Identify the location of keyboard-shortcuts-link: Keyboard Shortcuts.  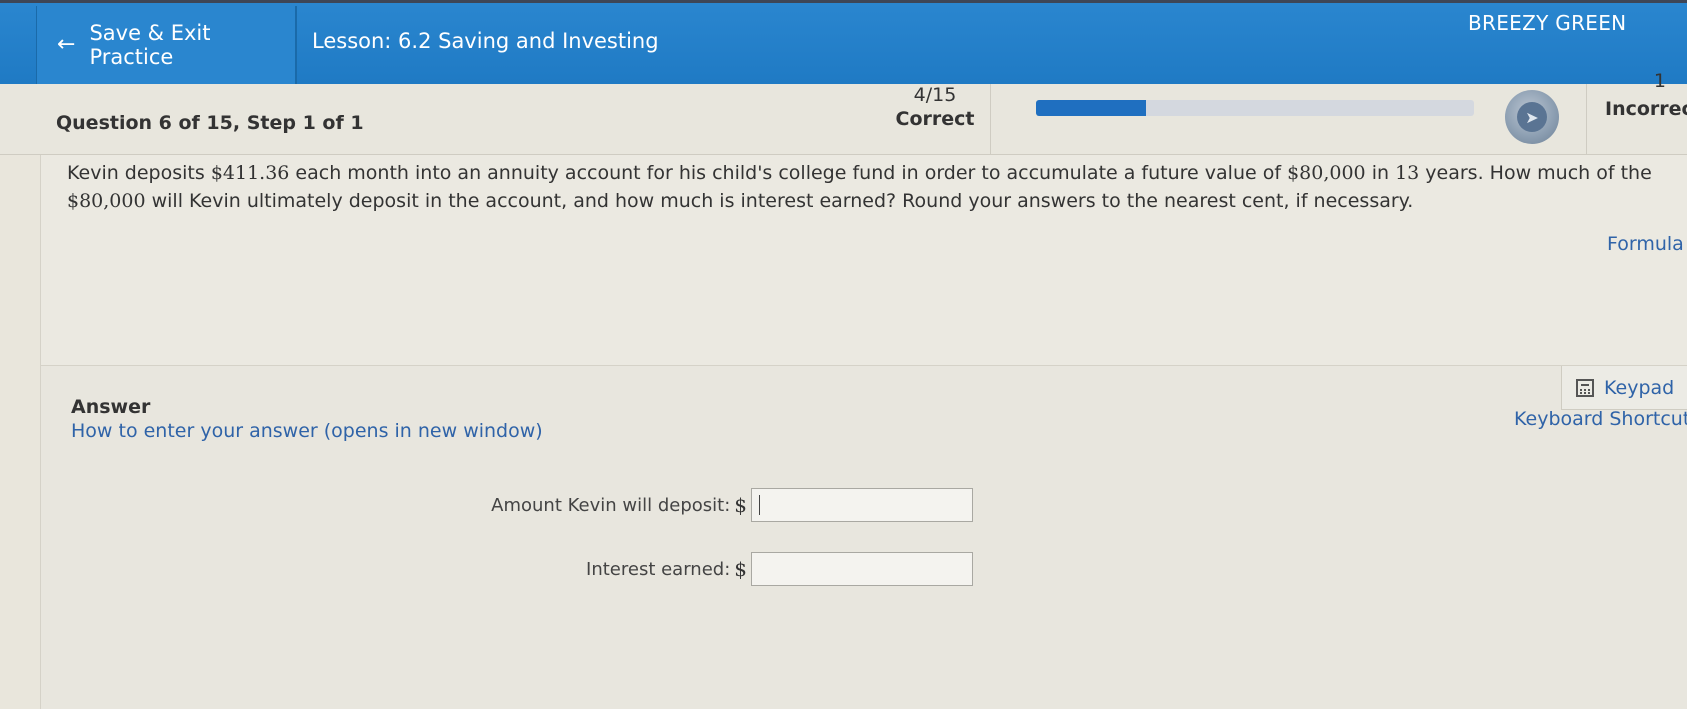
(1600, 419).